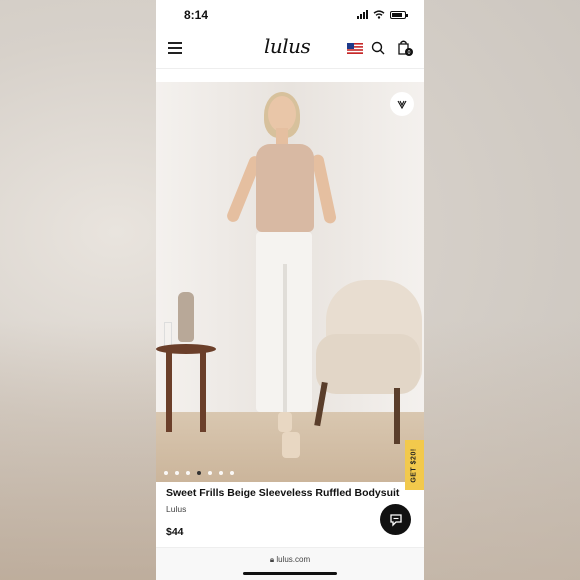 This screenshot has width=580, height=580. I want to click on chat-icon, so click(395, 520).